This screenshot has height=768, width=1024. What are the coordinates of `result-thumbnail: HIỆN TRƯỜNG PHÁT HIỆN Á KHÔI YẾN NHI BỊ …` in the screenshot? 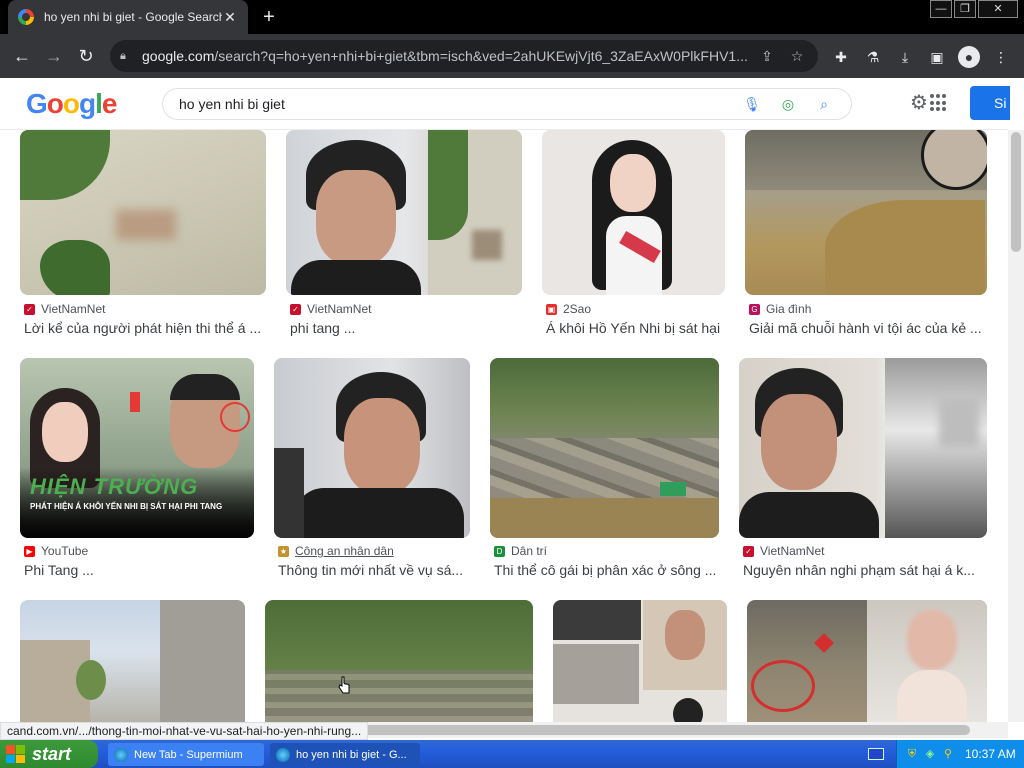 It's located at (137, 448).